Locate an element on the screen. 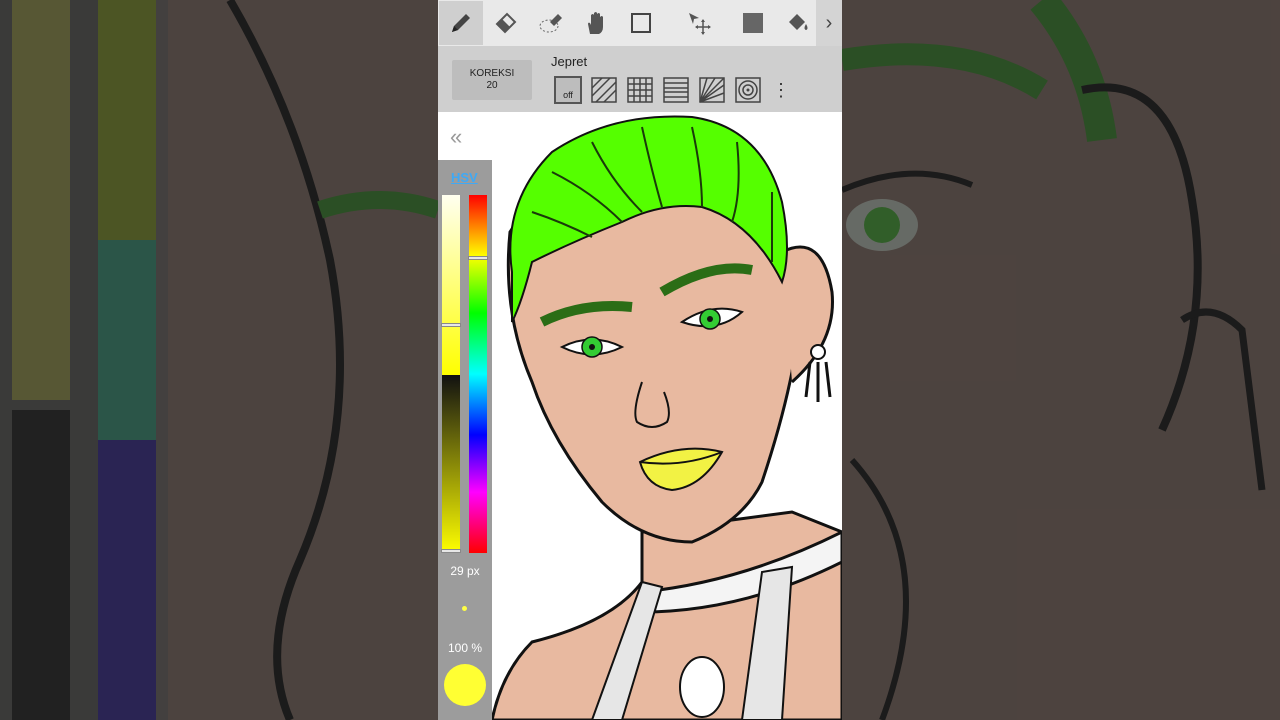 The width and height of the screenshot is (1280, 720). saturation-handle is located at coordinates (451, 325).